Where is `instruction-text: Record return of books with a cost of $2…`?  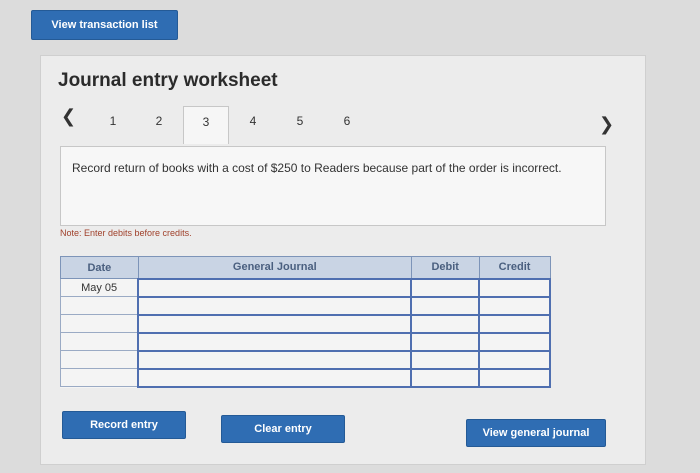 instruction-text: Record return of books with a cost of $2… is located at coordinates (317, 168).